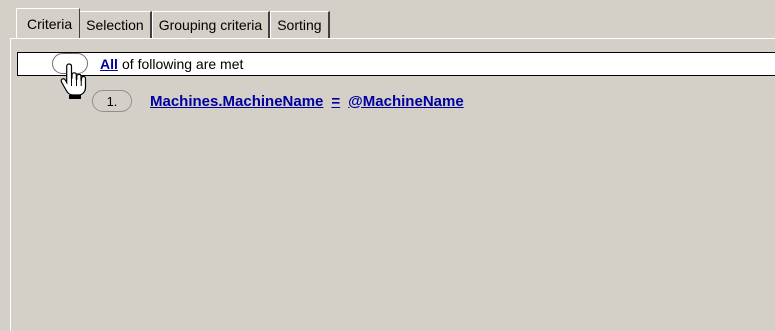 This screenshot has height=331, width=775. Describe the element at coordinates (335, 101) in the screenshot. I see `condition-operator-link: =` at that location.